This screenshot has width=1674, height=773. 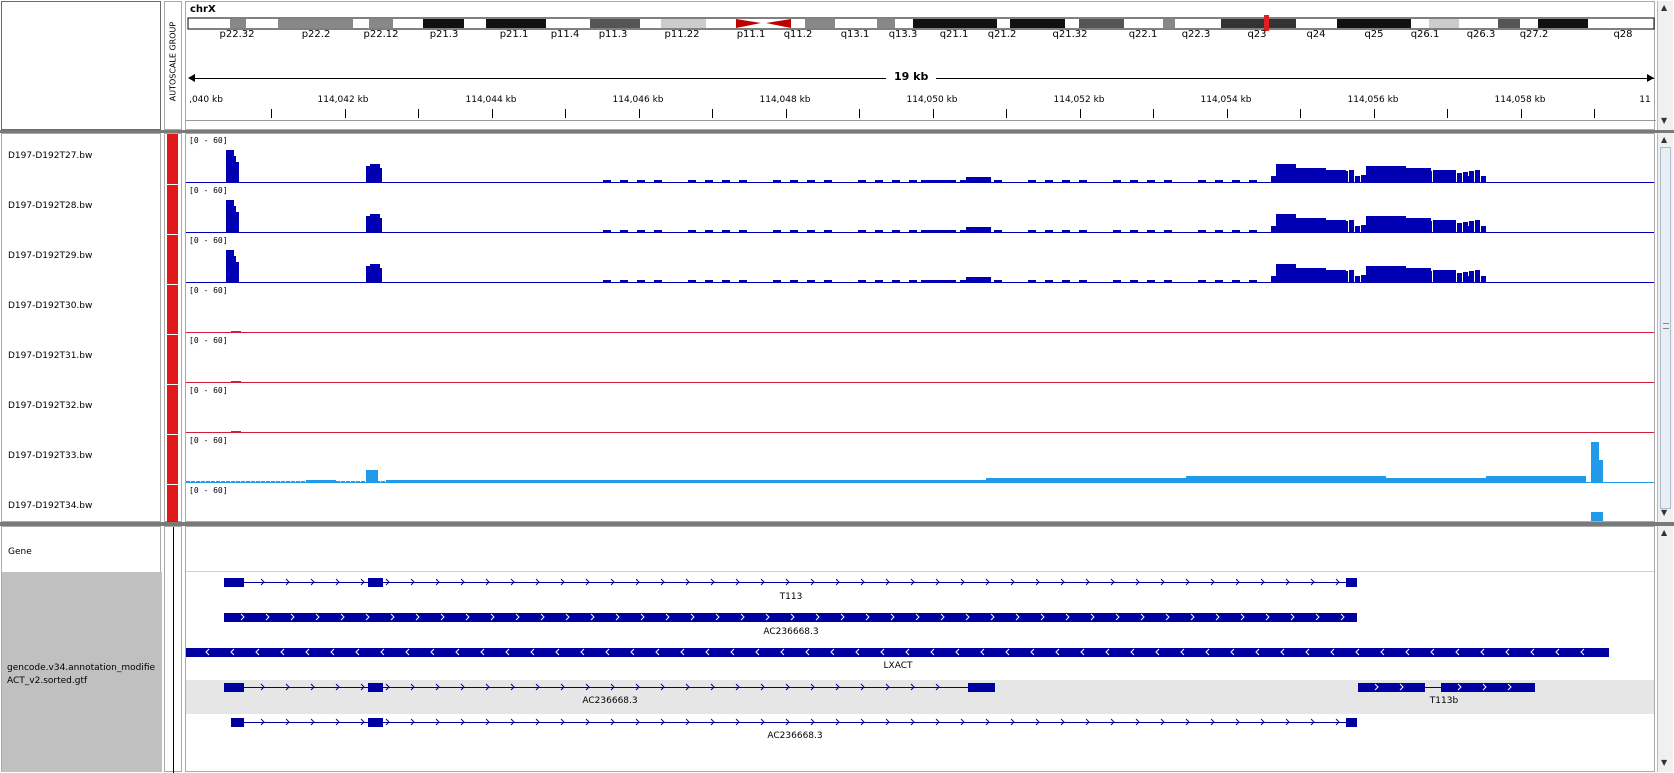 I want to click on track-name: D197-D192T27.bw, so click(x=50, y=156).